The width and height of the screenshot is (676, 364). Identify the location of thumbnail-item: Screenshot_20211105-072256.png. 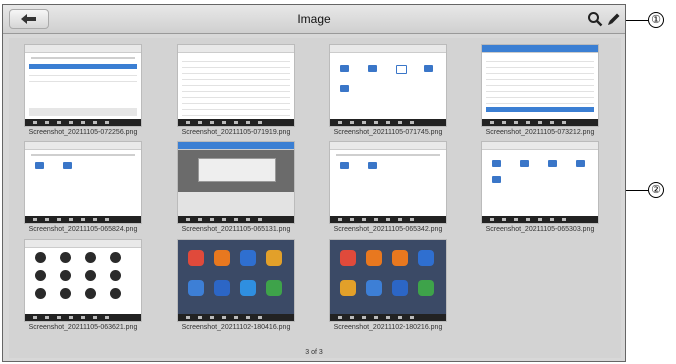
(83, 90).